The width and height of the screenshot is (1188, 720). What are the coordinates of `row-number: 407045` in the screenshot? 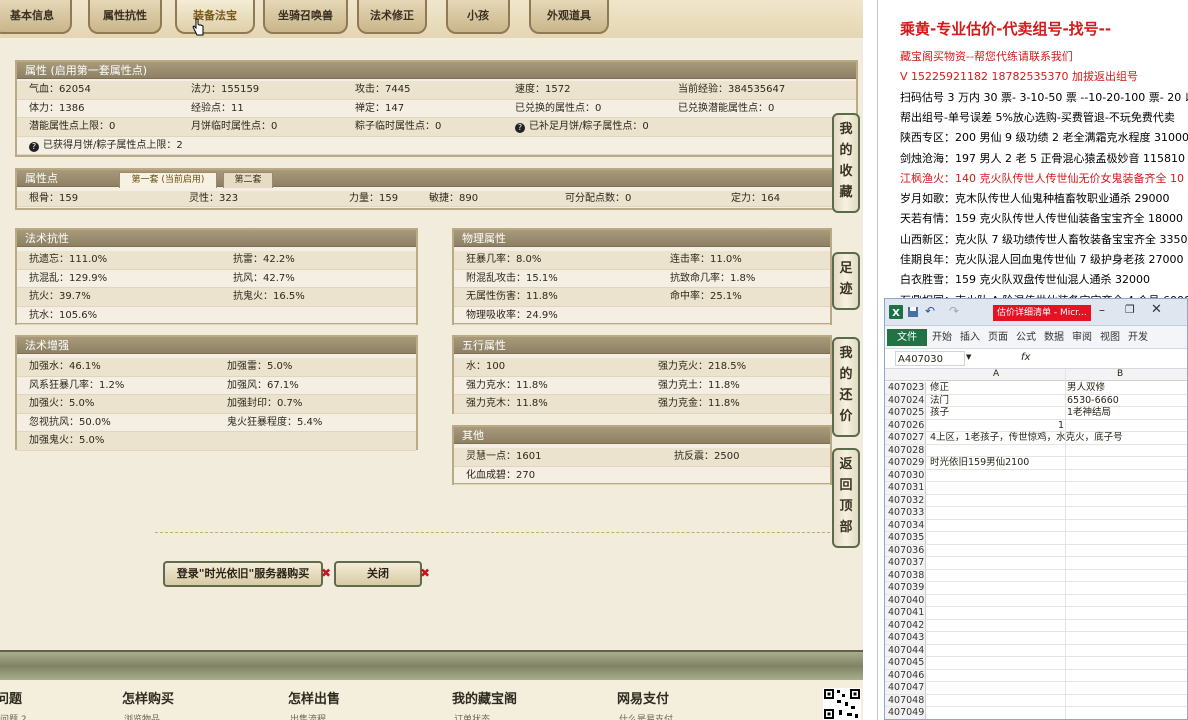 It's located at (905, 663).